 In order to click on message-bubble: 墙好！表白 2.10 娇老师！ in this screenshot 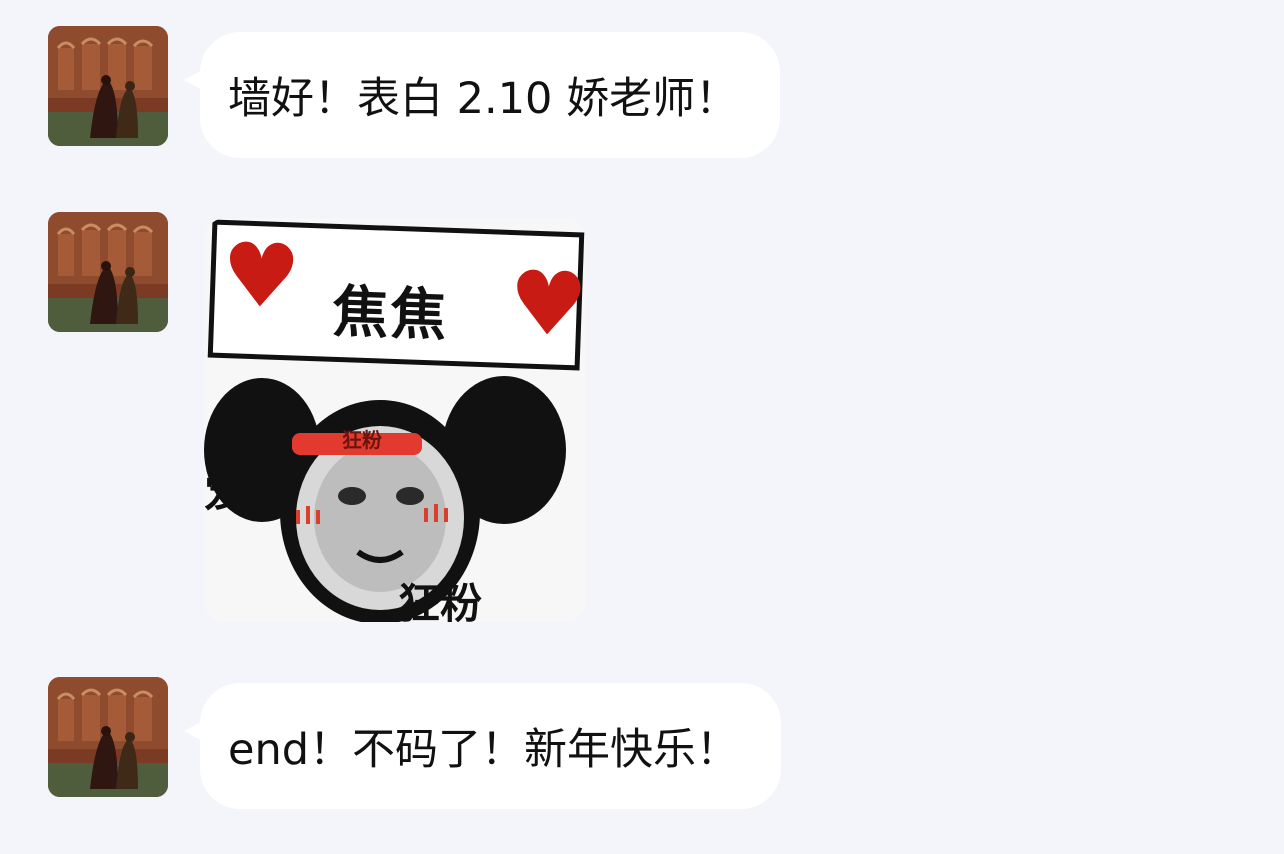, I will do `click(482, 95)`.